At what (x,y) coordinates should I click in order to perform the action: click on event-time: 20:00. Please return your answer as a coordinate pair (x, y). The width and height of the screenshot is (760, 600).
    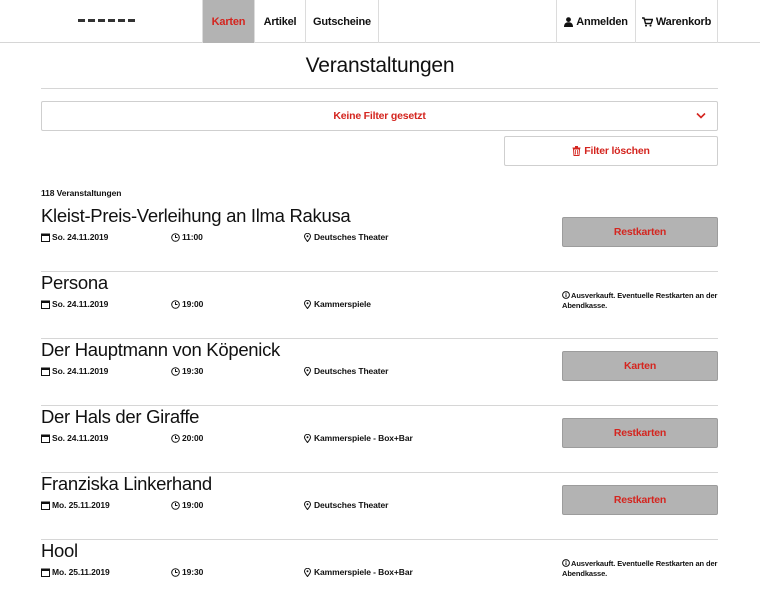
    Looking at the image, I should click on (187, 438).